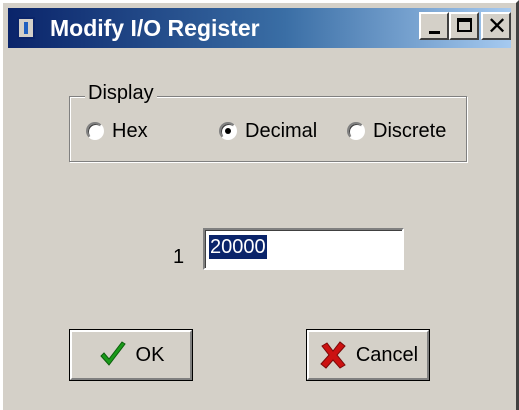 Image resolution: width=519 pixels, height=410 pixels. What do you see at coordinates (410, 130) in the screenshot?
I see `radio-discrete-label: Discrete` at bounding box center [410, 130].